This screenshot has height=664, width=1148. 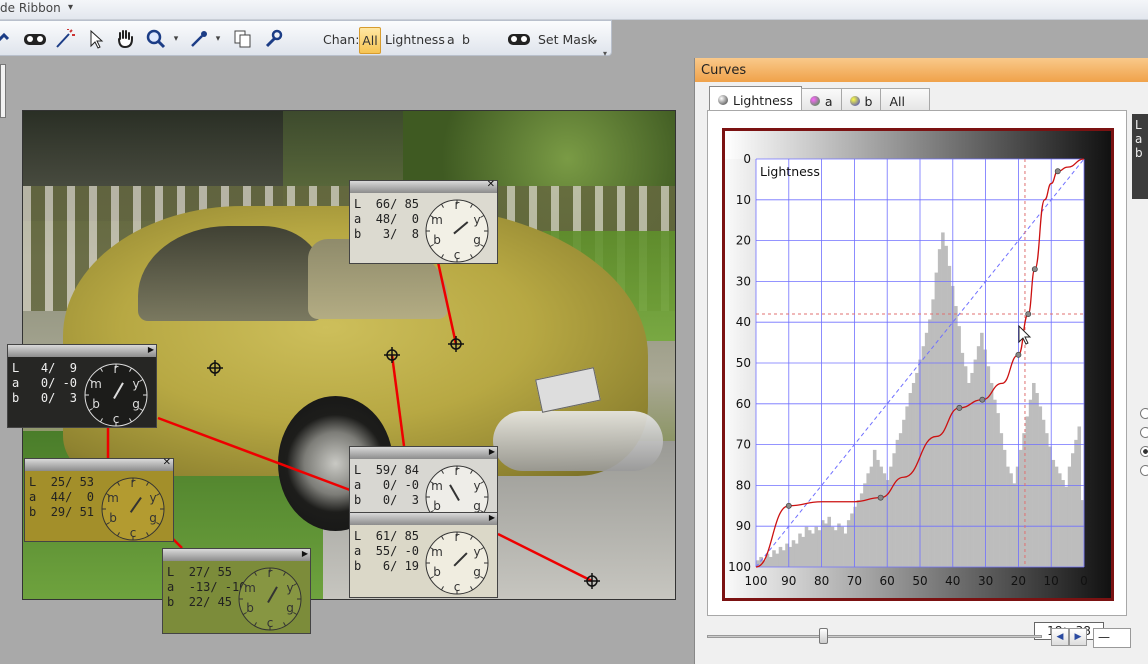 What do you see at coordinates (65, 39) in the screenshot?
I see `magic-wand-icon` at bounding box center [65, 39].